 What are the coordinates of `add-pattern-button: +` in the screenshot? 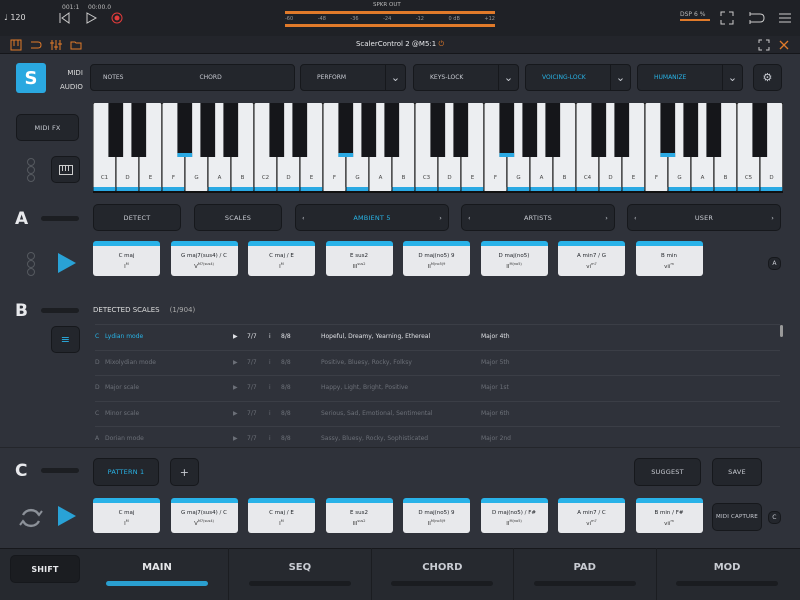 It's located at (184, 472).